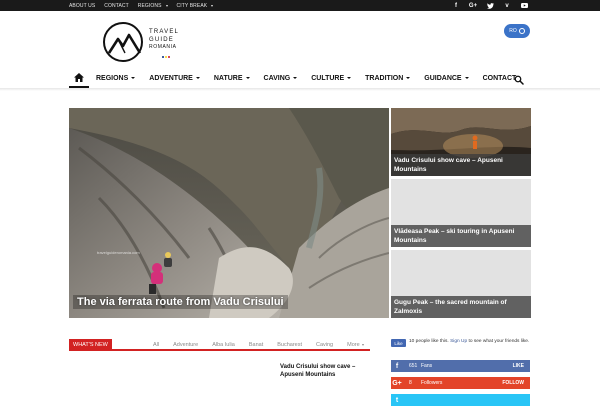  What do you see at coordinates (118, 252) in the screenshot?
I see `hero-watermark: travelguideromania.com` at bounding box center [118, 252].